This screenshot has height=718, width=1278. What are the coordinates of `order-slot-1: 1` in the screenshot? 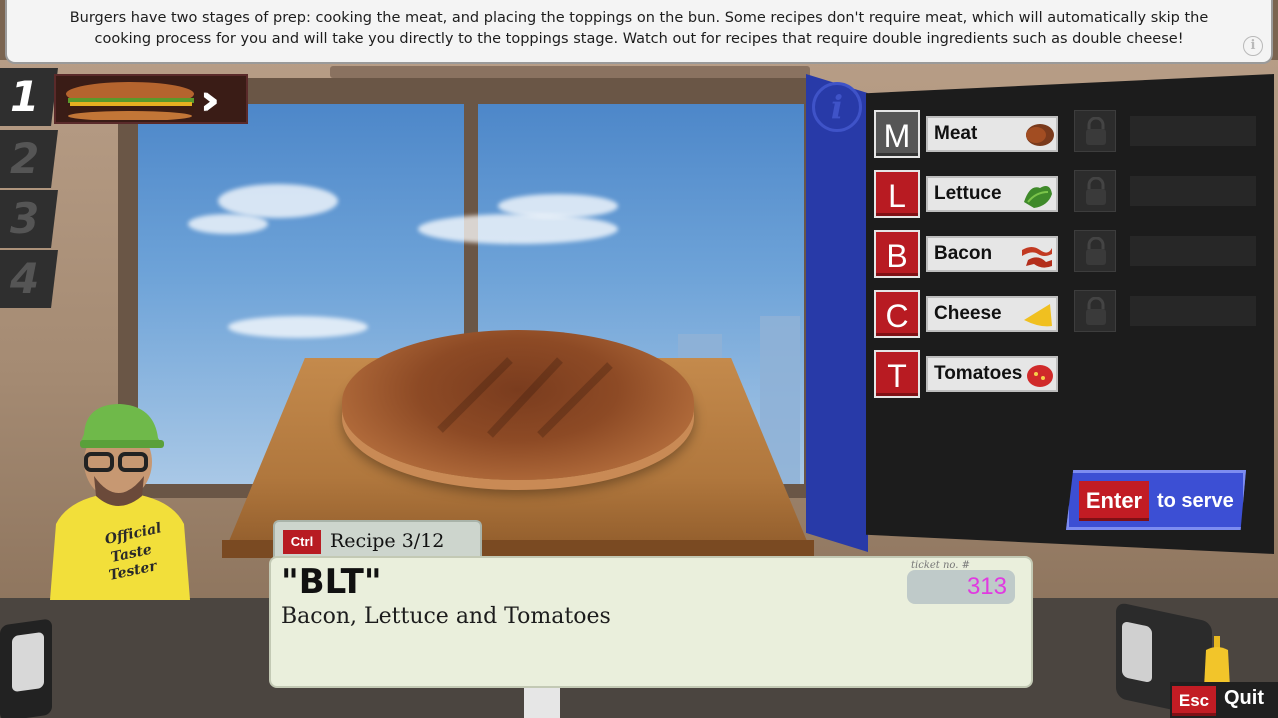 It's located at (29, 97).